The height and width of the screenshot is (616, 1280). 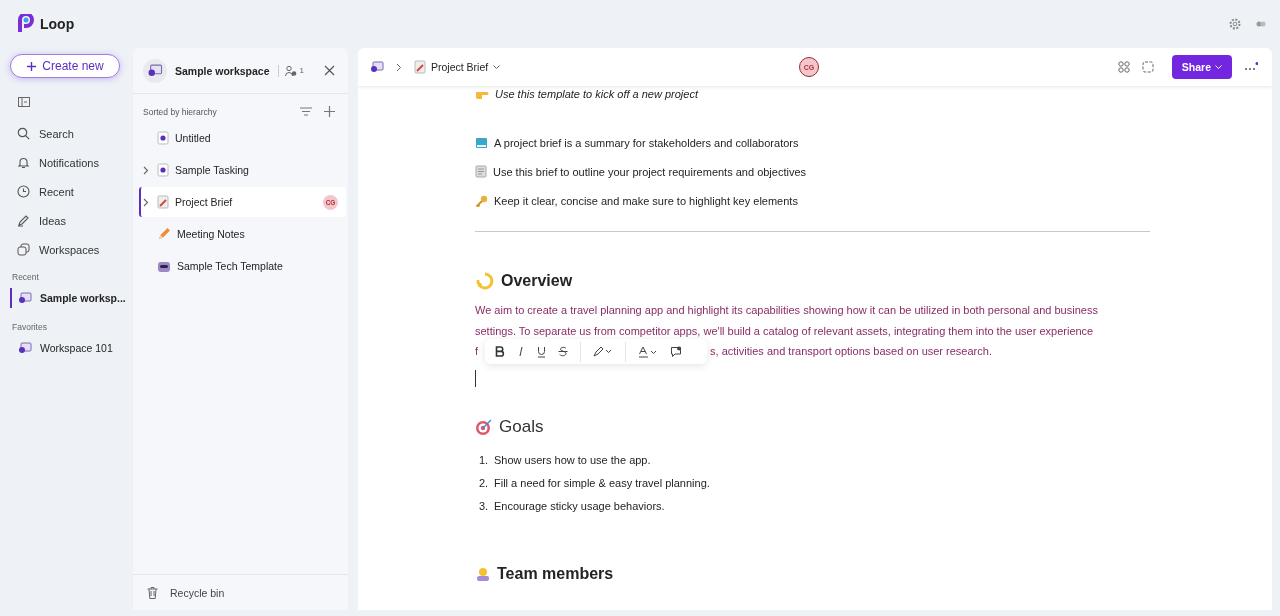 I want to click on settings-icon, so click(x=1235, y=24).